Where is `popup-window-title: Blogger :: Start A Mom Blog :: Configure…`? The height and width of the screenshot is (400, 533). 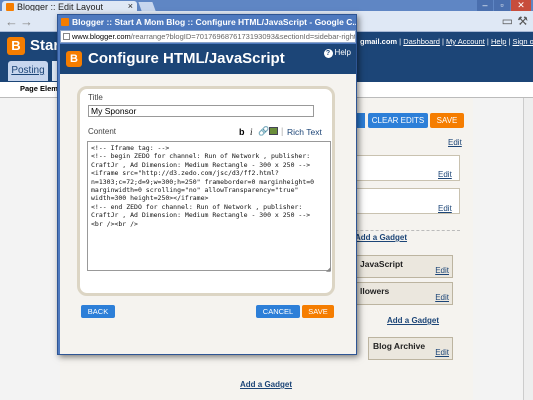
popup-window-title: Blogger :: Start A Mom Blog :: Configure… is located at coordinates (214, 22).